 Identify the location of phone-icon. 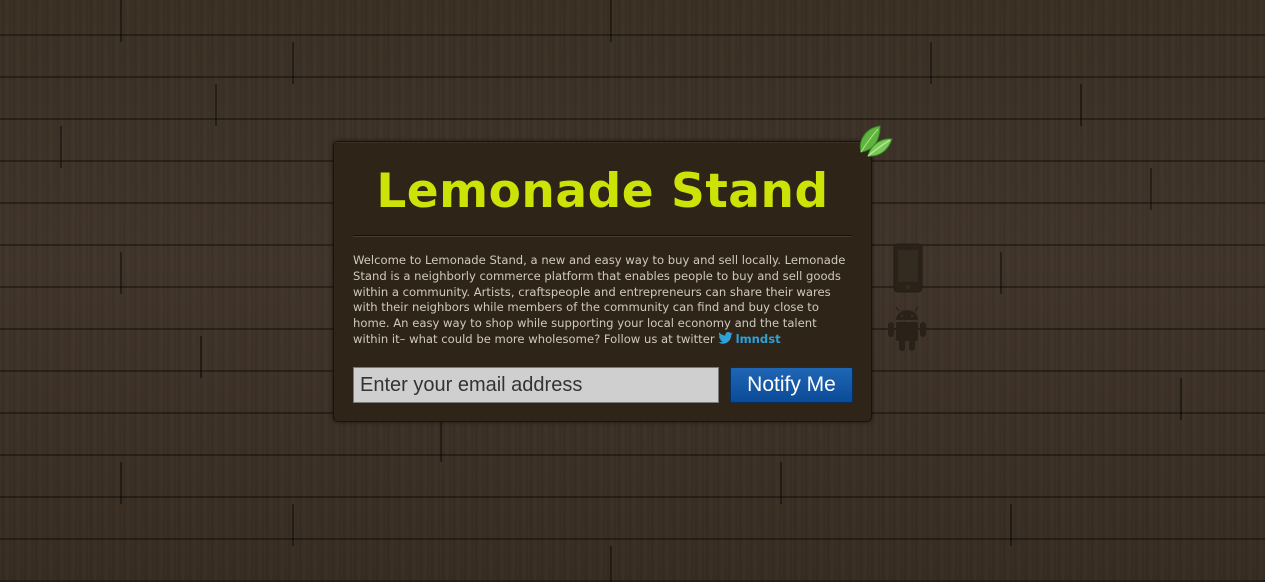
(908, 268).